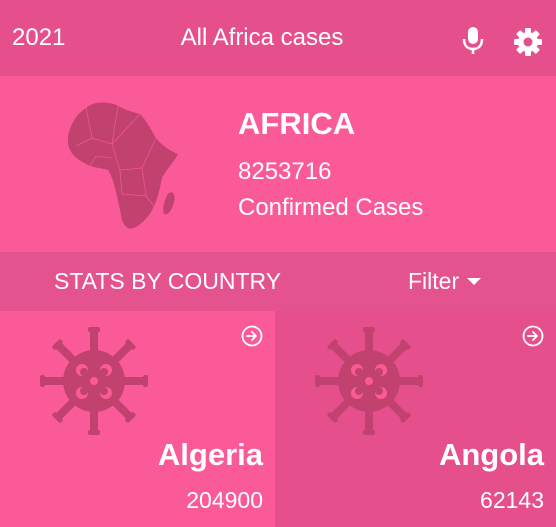 The image size is (556, 527). I want to click on country-cases: 62143, so click(512, 500).